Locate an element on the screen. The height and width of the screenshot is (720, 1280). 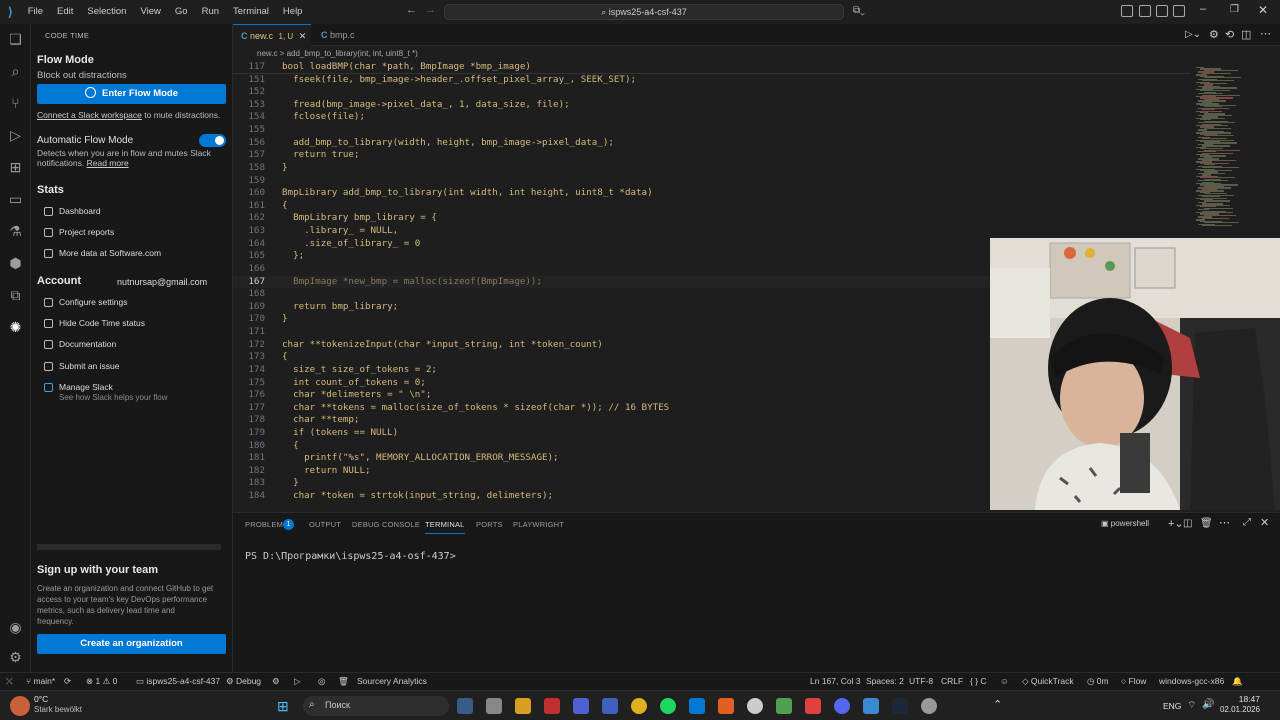
account-icon: ◉ is located at coordinates (15, 627).